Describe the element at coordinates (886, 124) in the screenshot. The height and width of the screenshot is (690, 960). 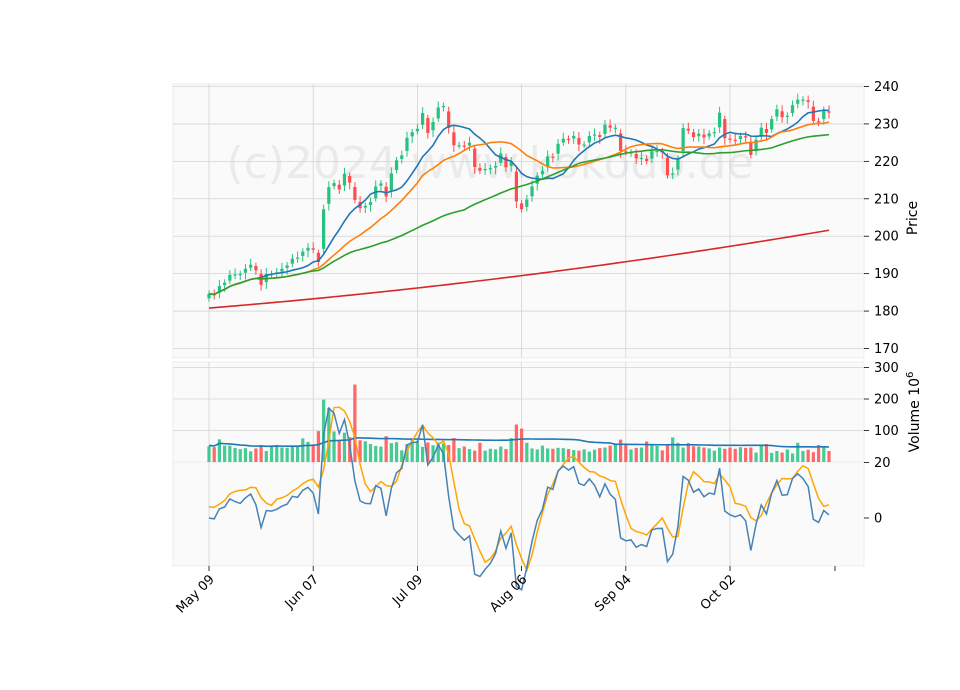
I see `price-tick-label: 230` at that location.